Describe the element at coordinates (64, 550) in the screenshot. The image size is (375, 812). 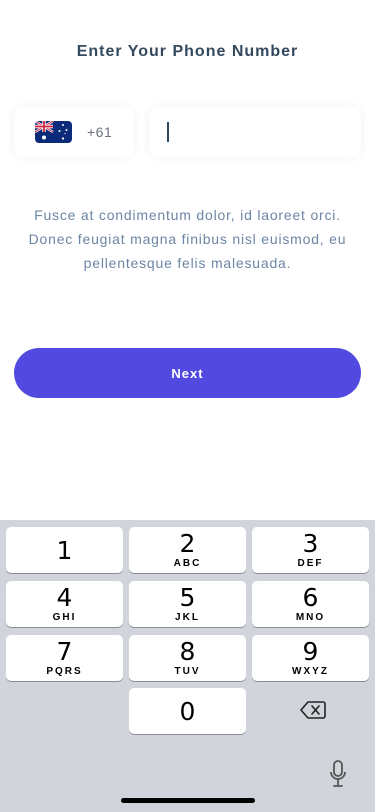
I see `key-1: 1` at that location.